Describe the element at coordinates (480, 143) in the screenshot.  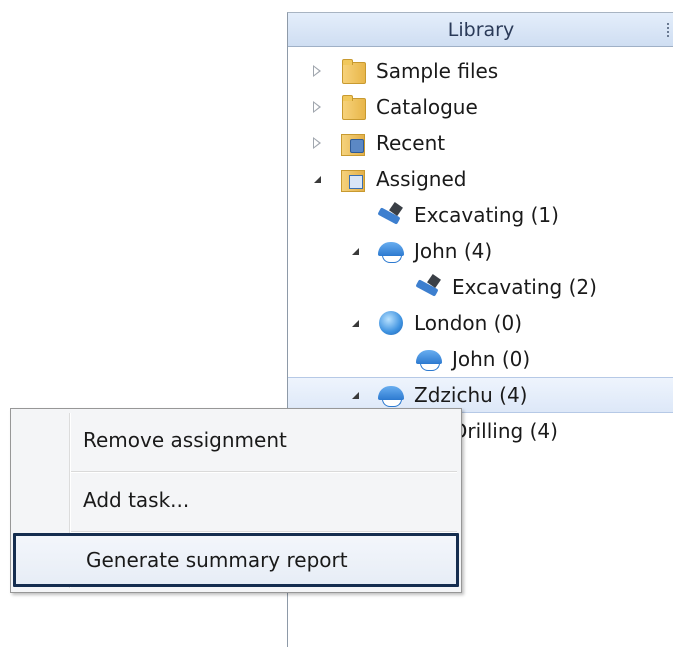
I see `tree-item-recent: Recent` at that location.